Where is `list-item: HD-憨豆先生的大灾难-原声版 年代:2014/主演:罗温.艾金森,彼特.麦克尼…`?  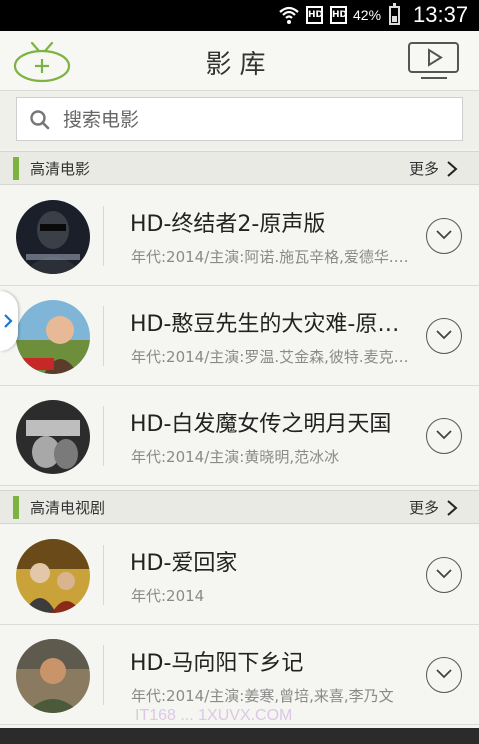 list-item: HD-憨豆先生的大灾难-原声版 年代:2014/主演:罗温.艾金森,彼特.麦克尼… is located at coordinates (239, 336).